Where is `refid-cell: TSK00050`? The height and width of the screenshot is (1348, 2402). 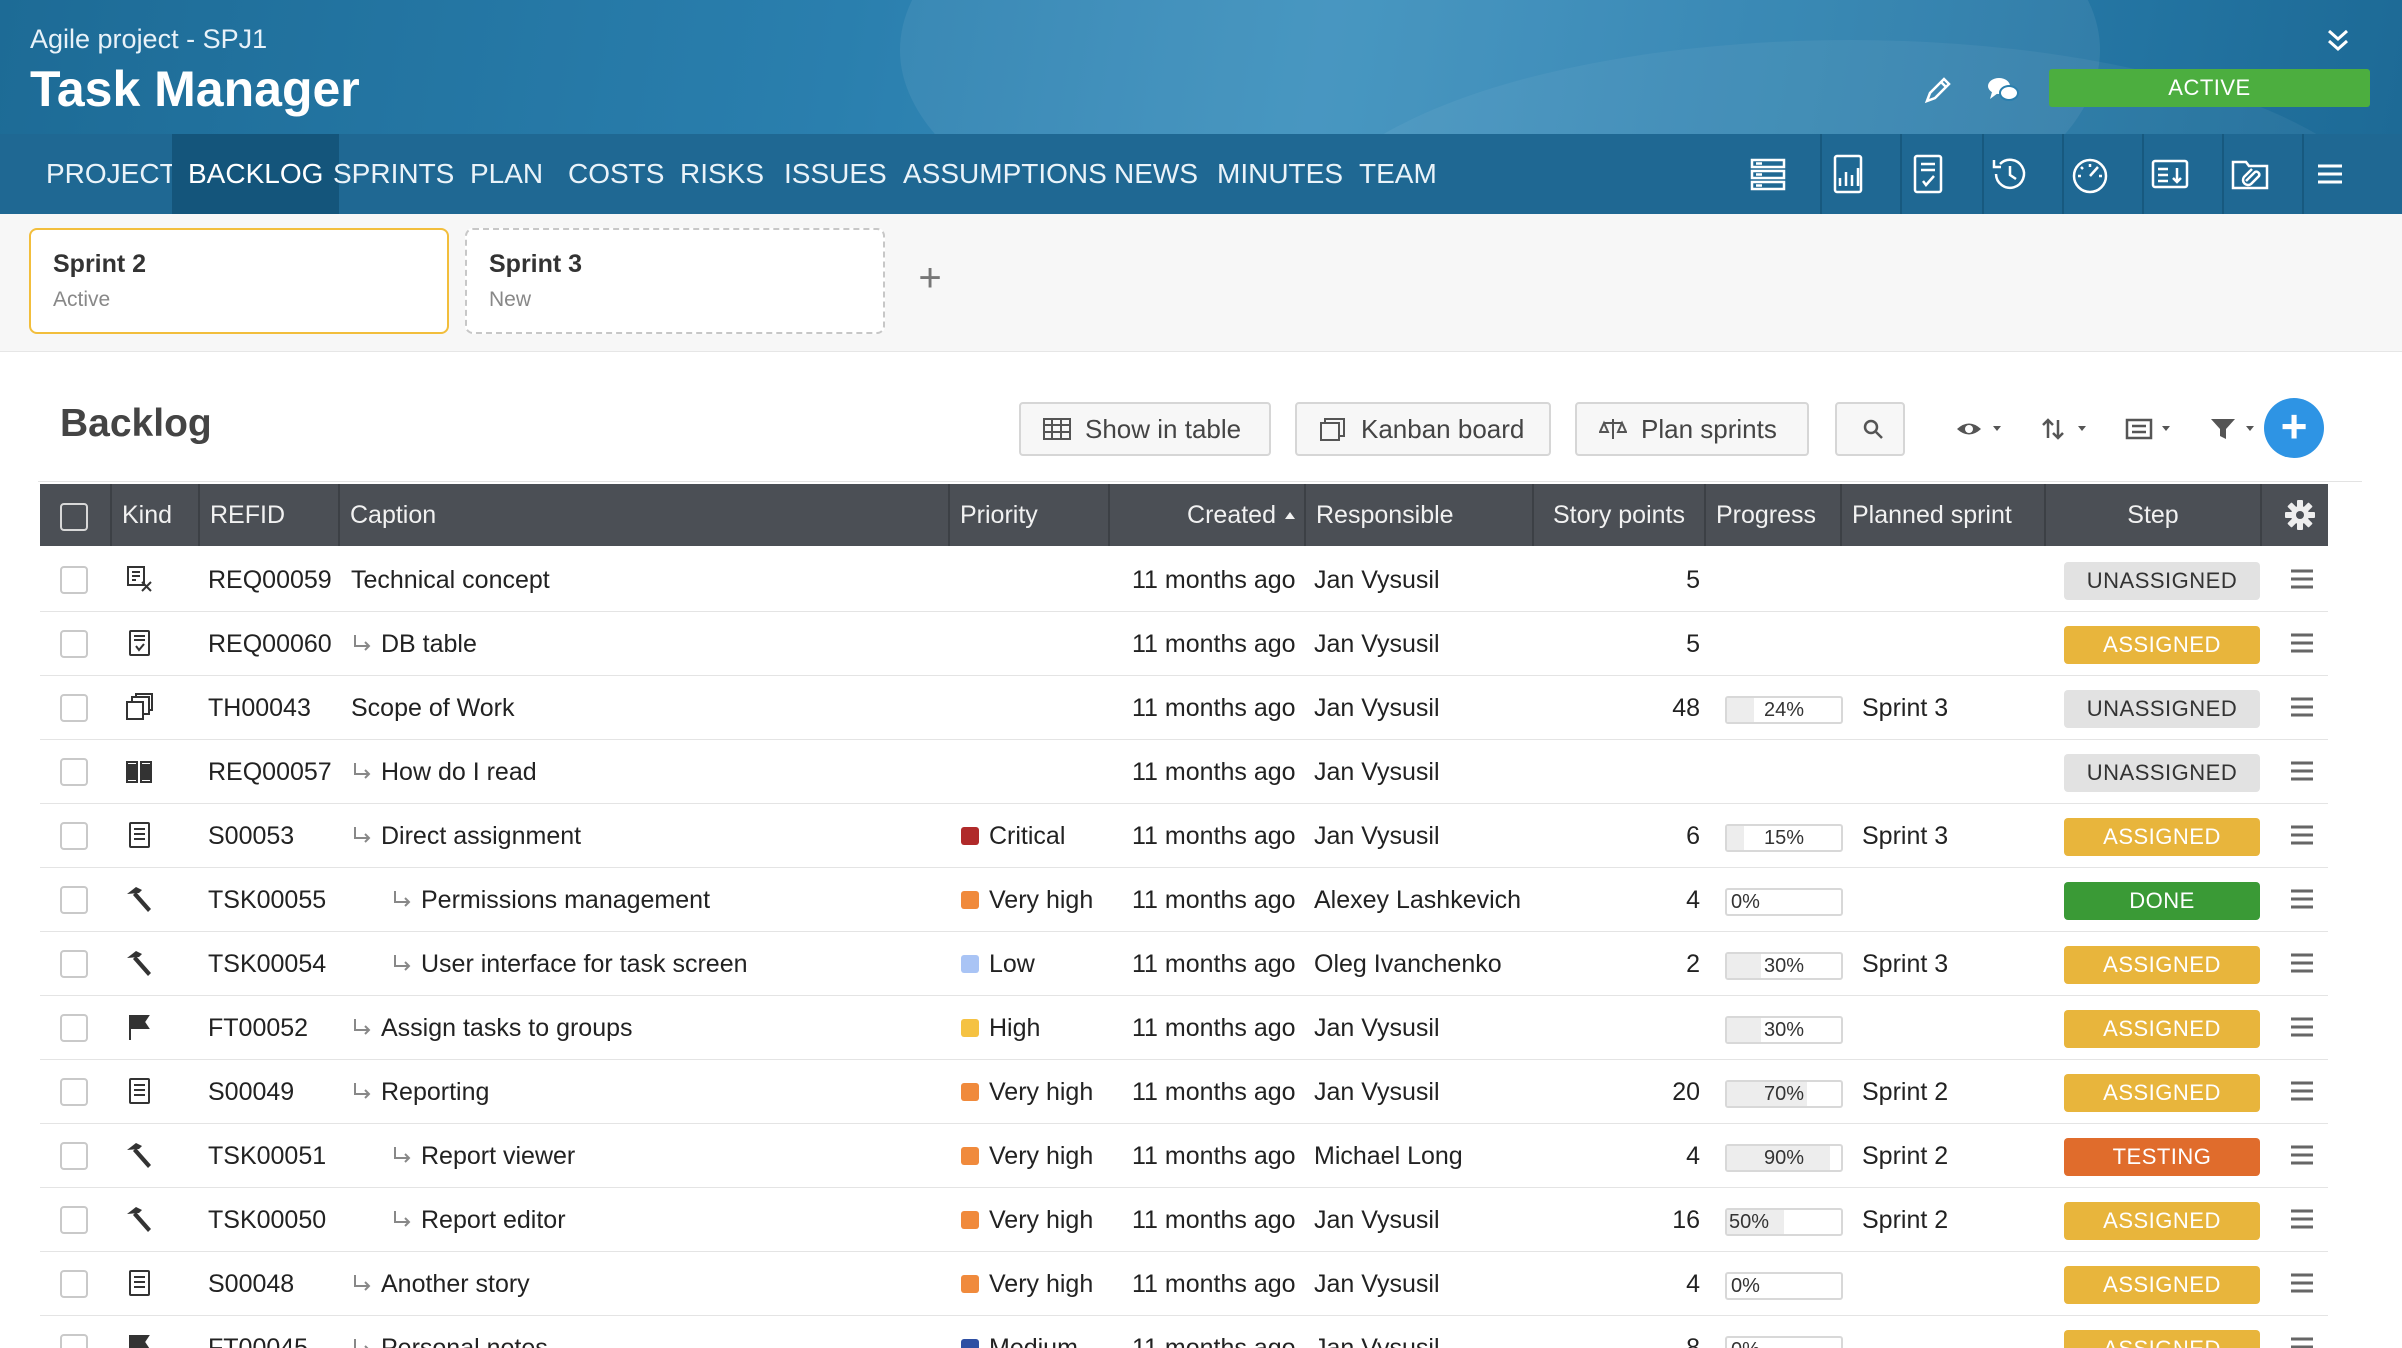
refid-cell: TSK00050 is located at coordinates (267, 1220).